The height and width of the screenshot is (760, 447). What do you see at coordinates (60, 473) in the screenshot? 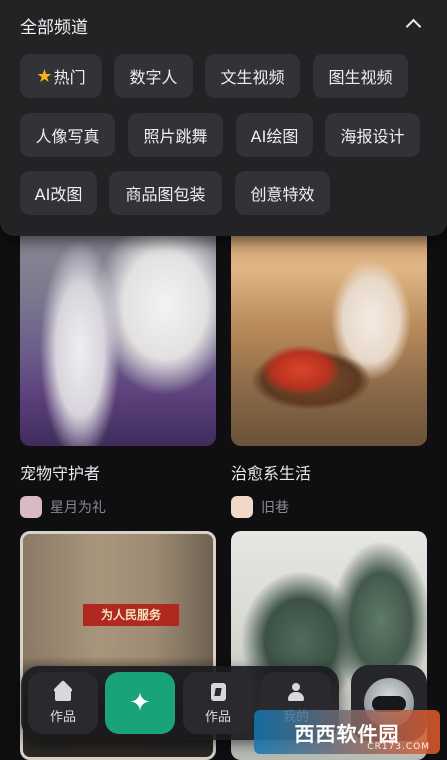
I see `work-title: 宠物守护者` at bounding box center [60, 473].